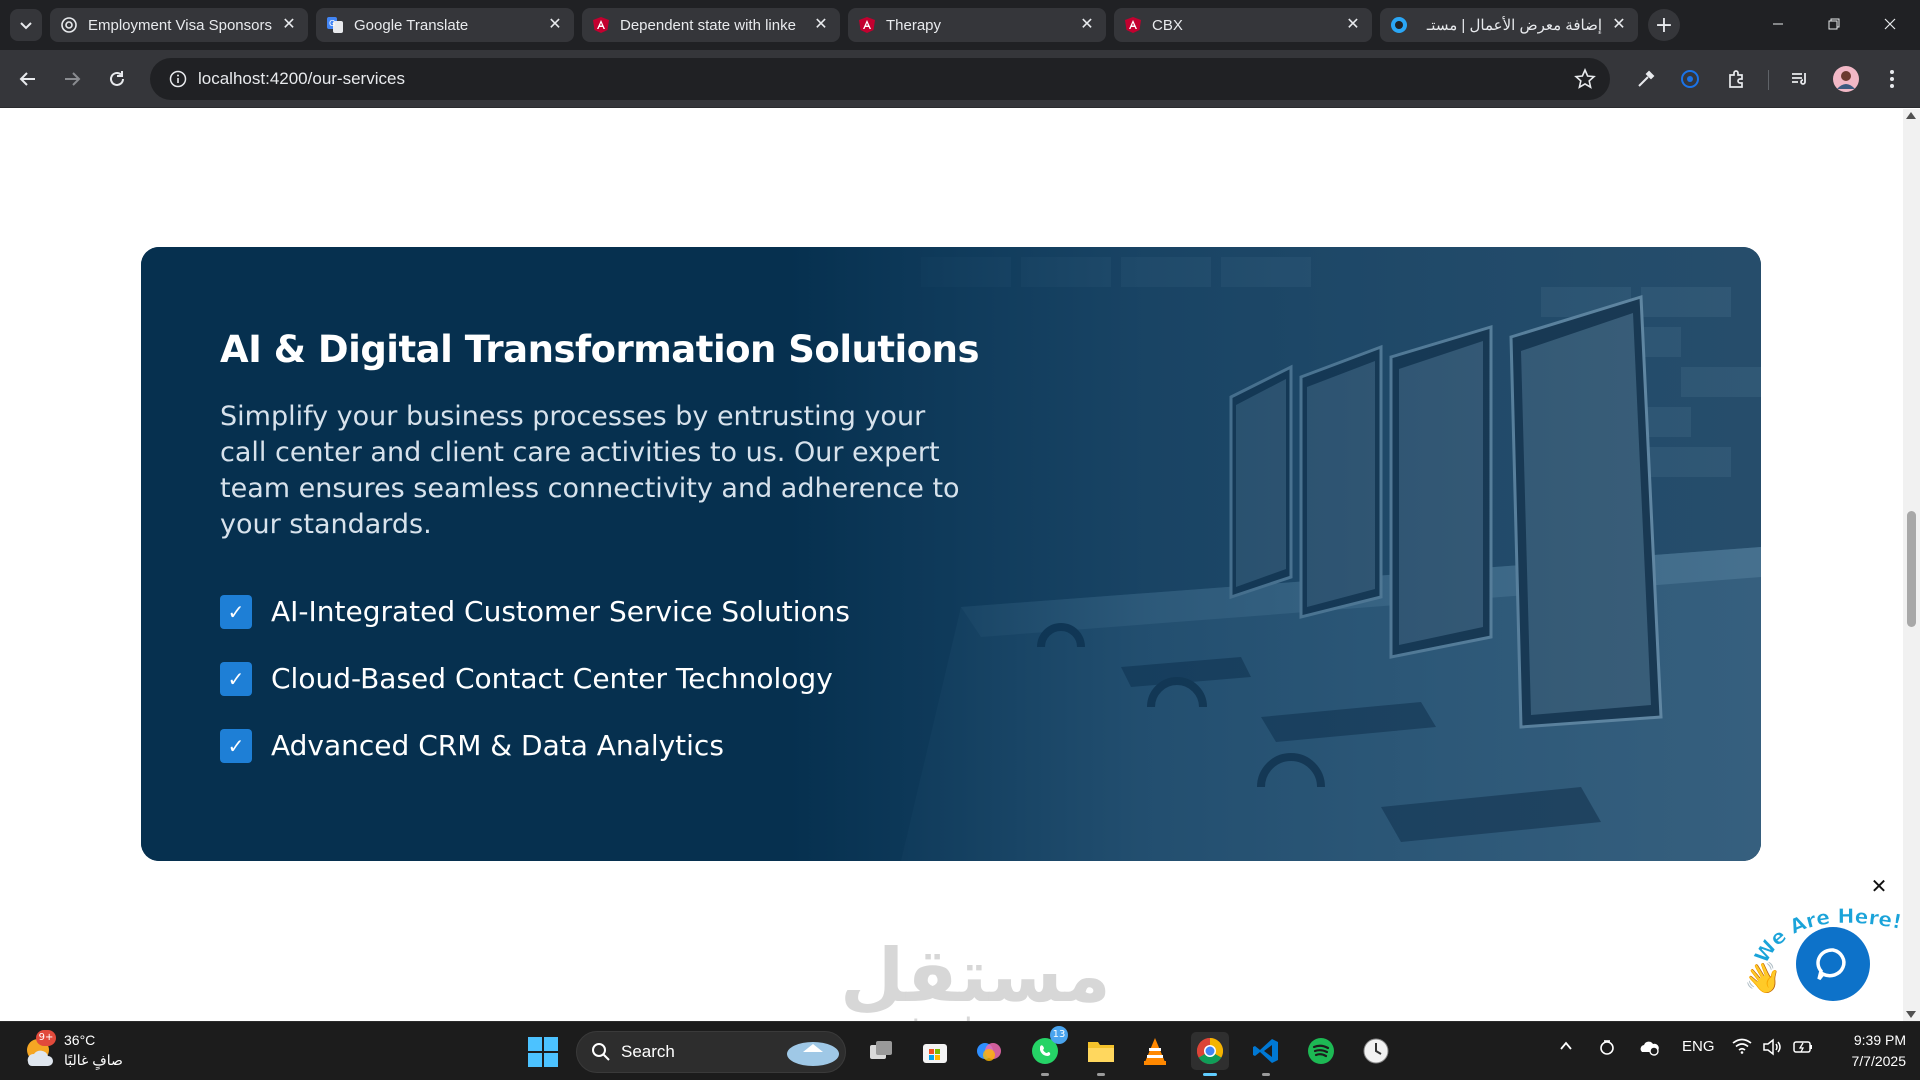 This screenshot has width=1920, height=1080. I want to click on task-view-icon, so click(881, 1051).